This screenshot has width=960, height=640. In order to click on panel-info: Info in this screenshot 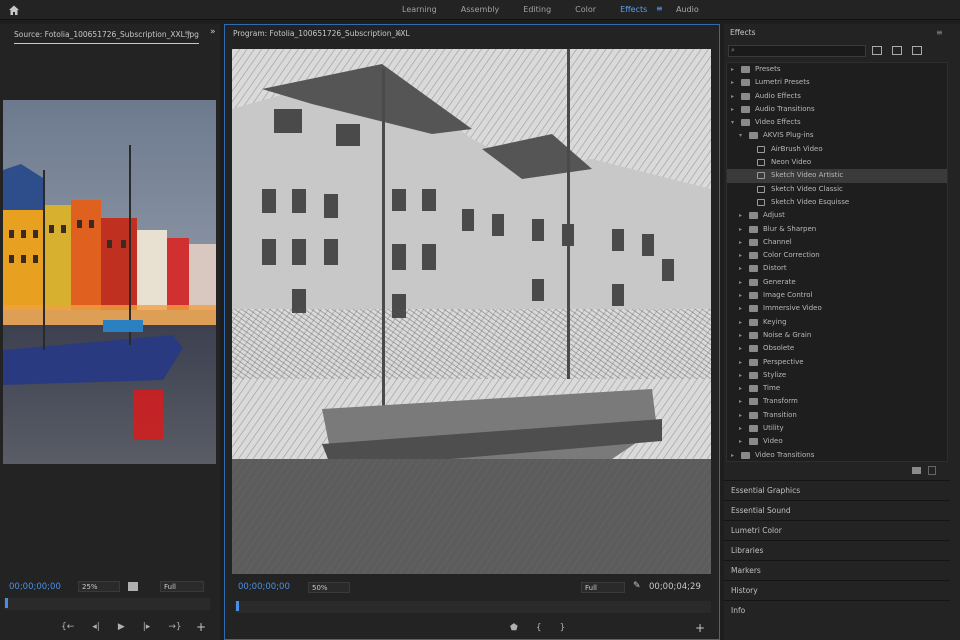, I will do `click(837, 609)`.